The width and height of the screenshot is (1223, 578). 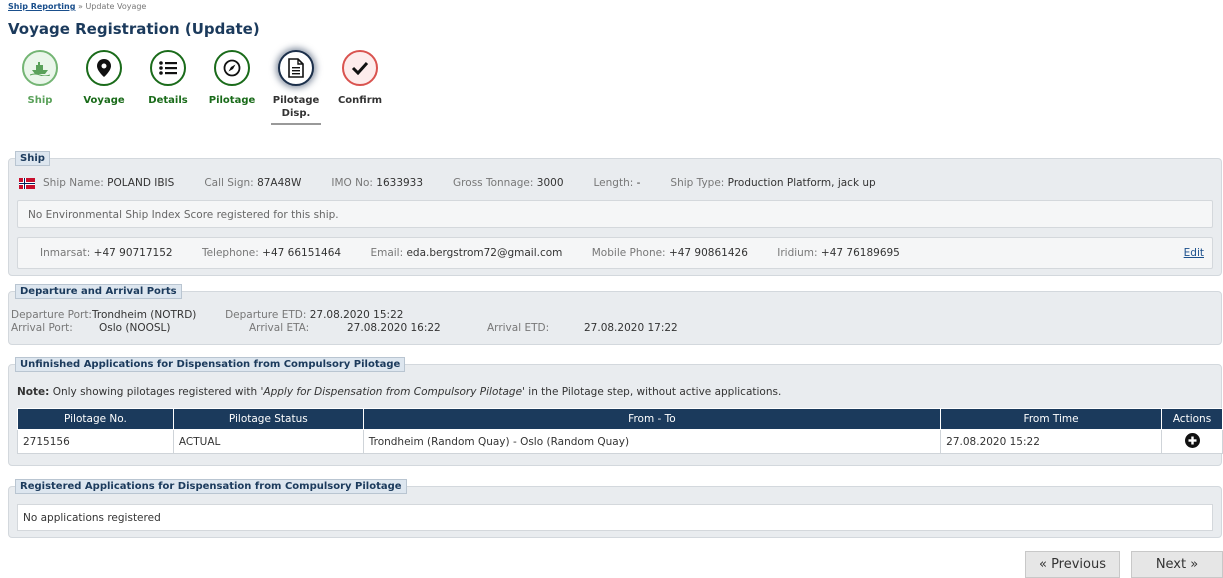 I want to click on step-voyage: Voyage, so click(x=104, y=78).